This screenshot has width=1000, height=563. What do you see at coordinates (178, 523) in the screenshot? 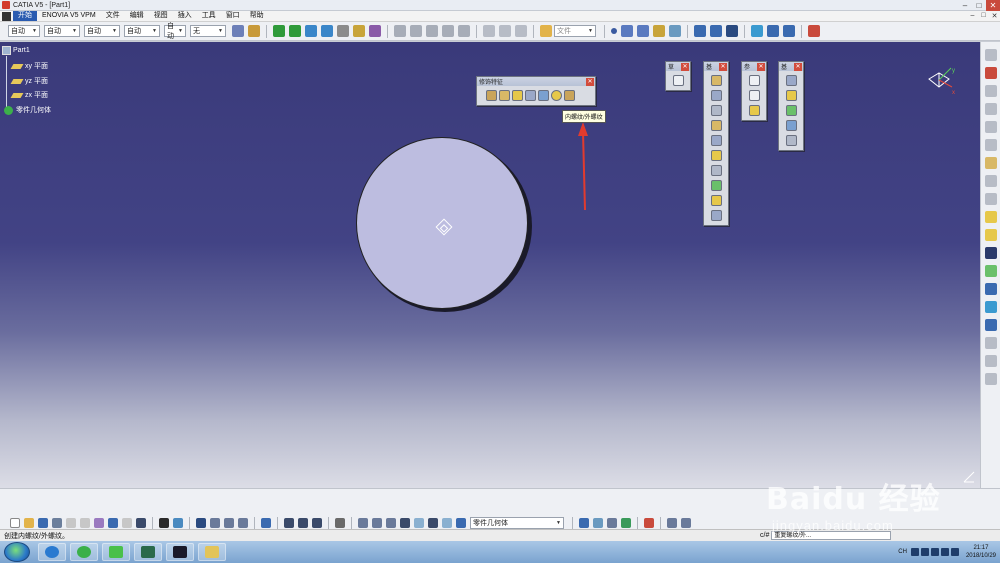
I see `comment-icon` at bounding box center [178, 523].